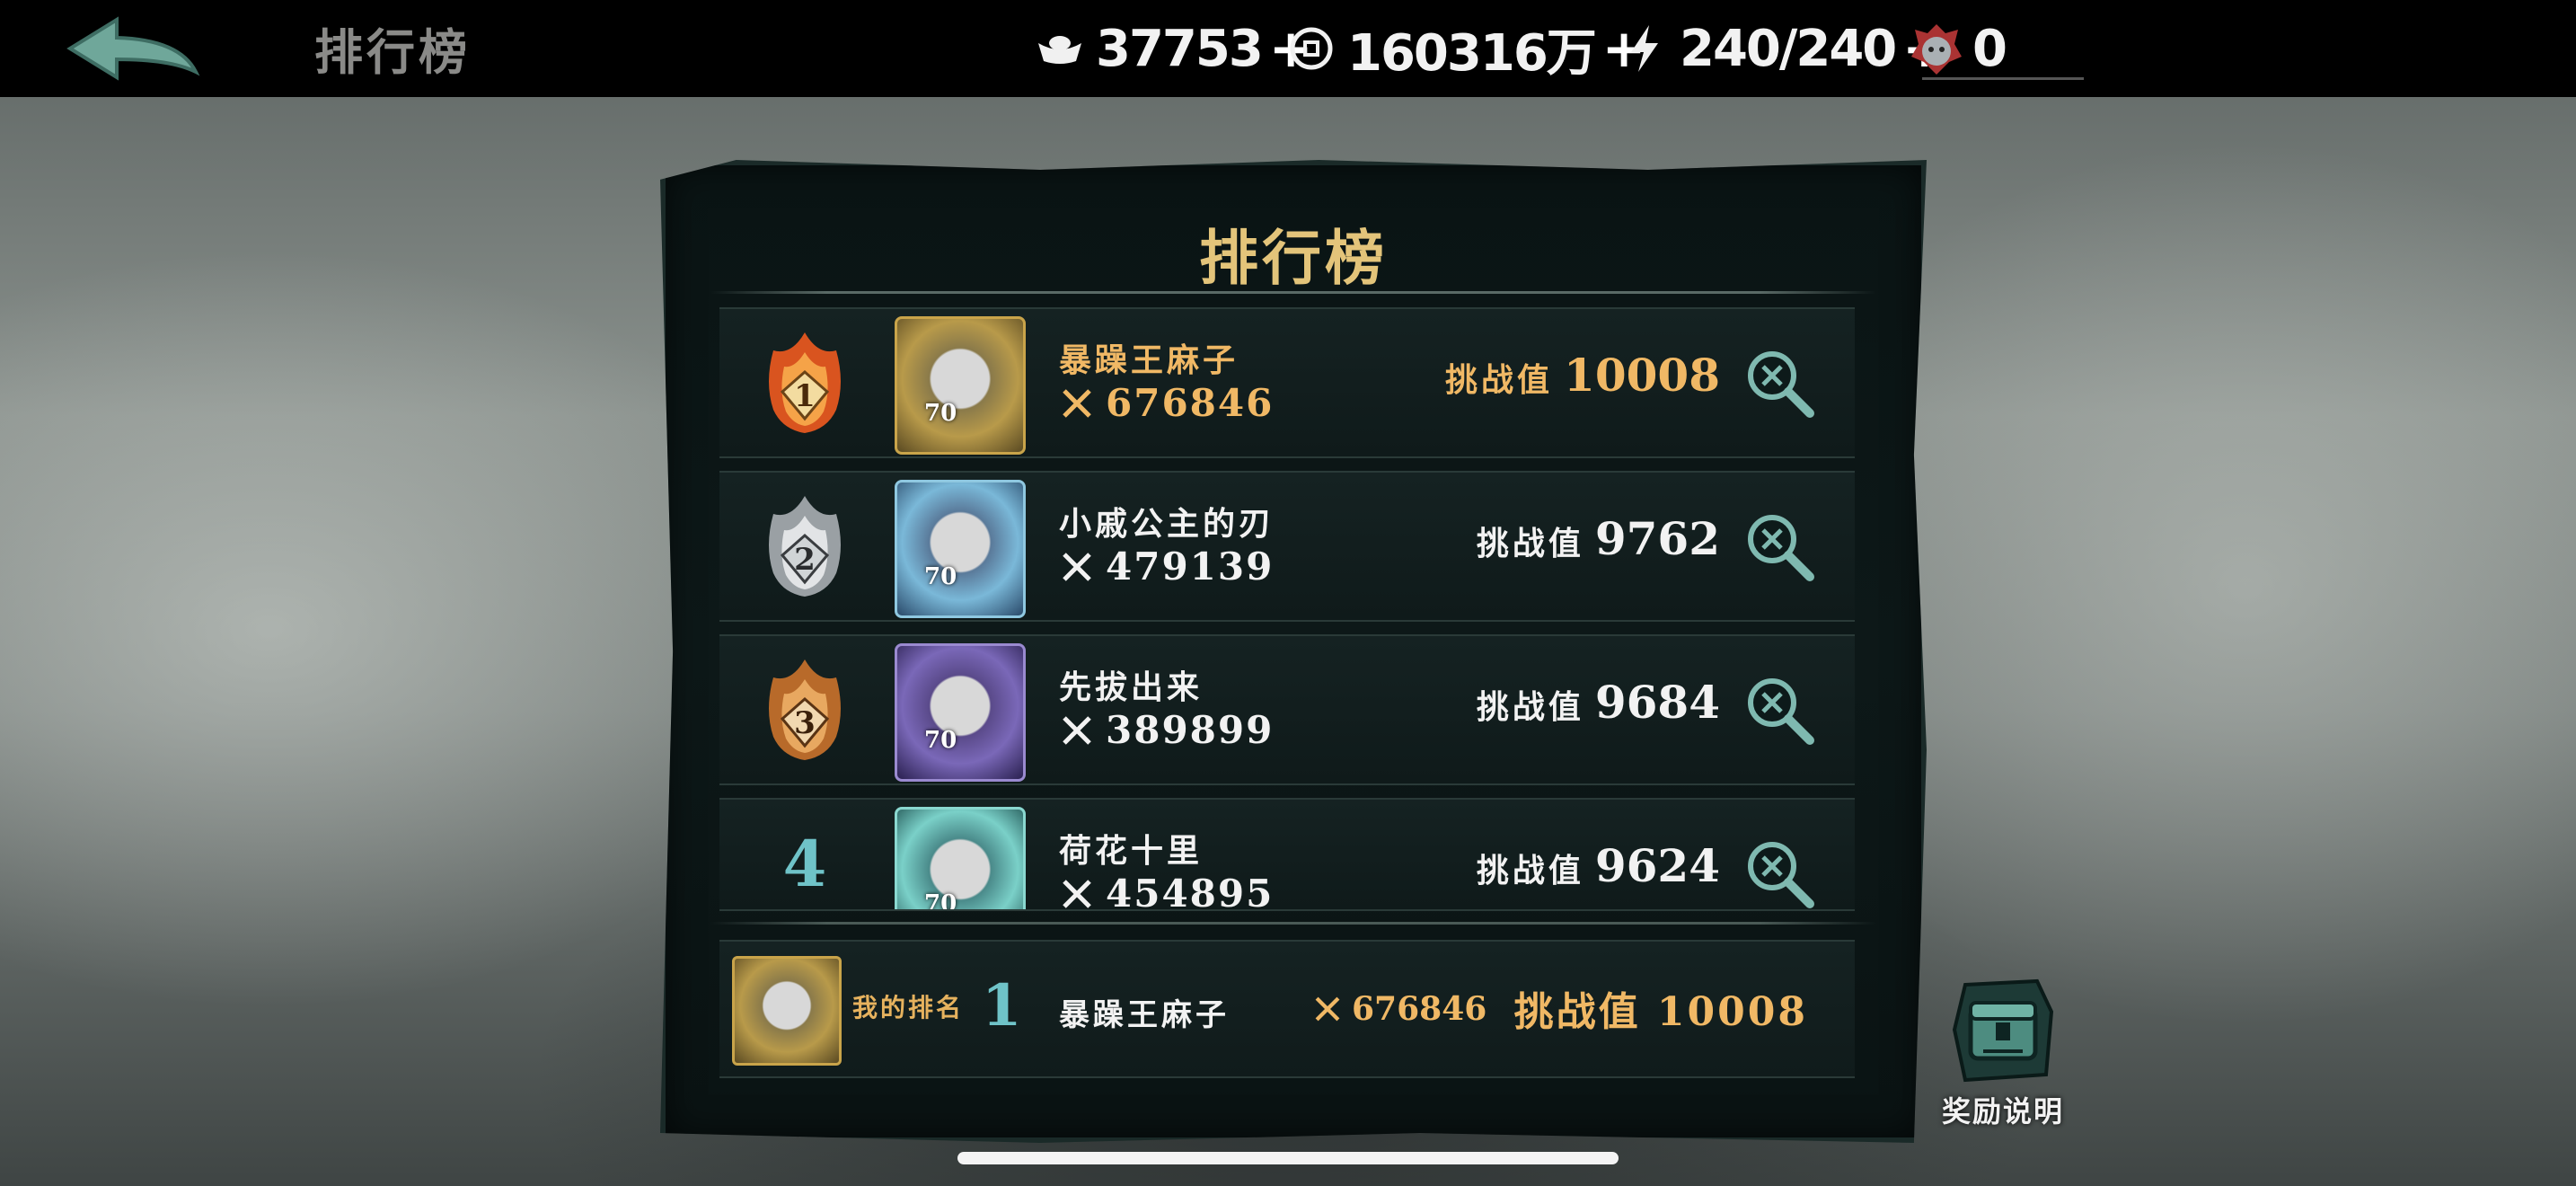  What do you see at coordinates (1287, 546) in the screenshot?
I see `rank-row-2: 2 70 小戚公主的刃 479139 挑战值 9762` at bounding box center [1287, 546].